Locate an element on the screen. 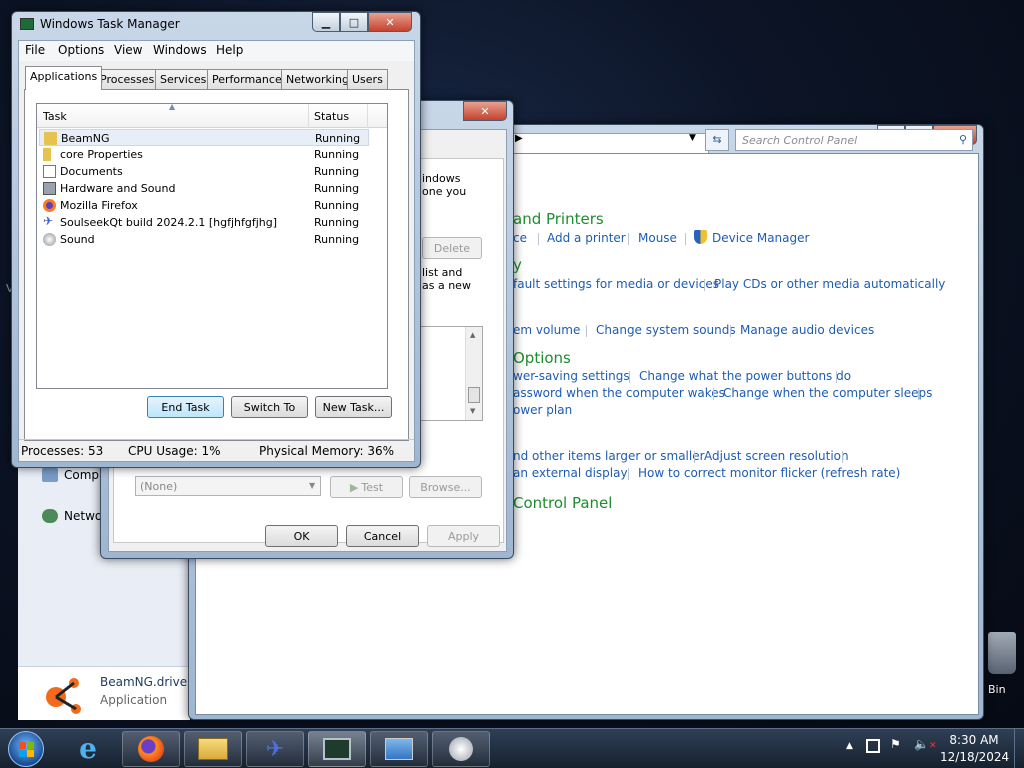  link-power-buttons: Change what the power buttons do is located at coordinates (745, 376).